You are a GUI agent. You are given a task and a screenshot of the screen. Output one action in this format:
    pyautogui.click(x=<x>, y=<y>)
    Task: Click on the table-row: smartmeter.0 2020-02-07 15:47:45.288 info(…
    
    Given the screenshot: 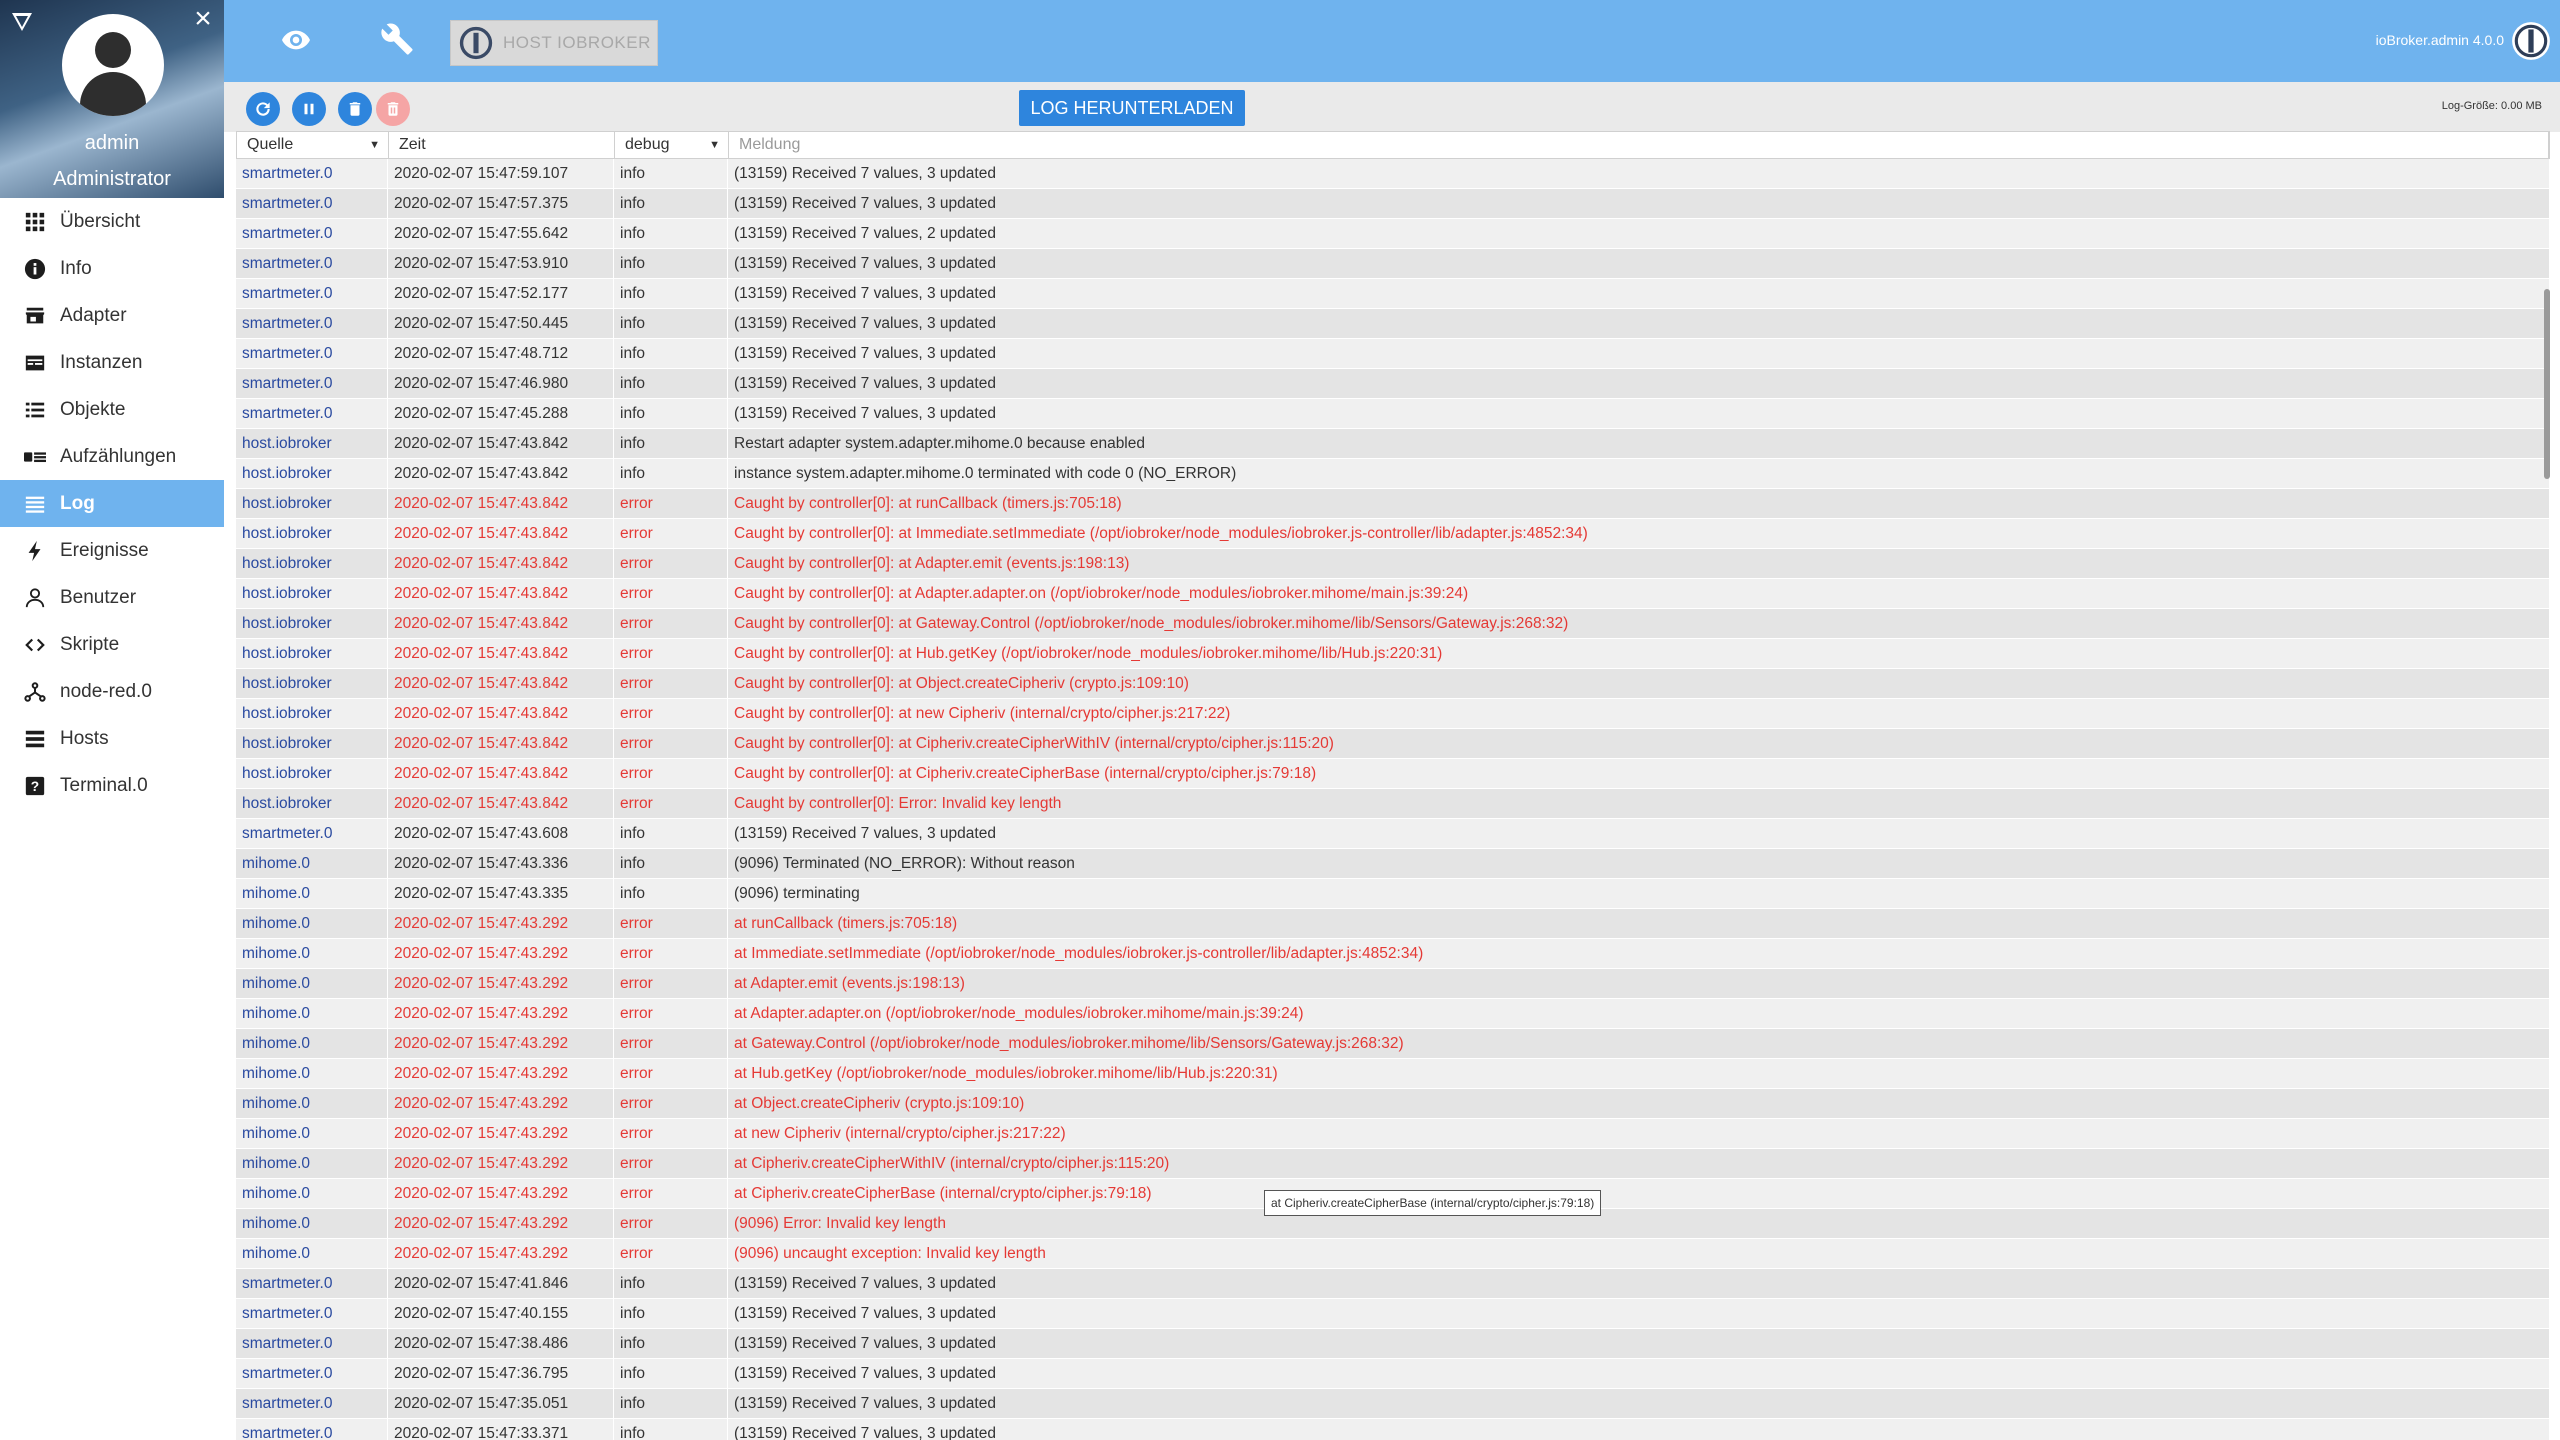 What is the action you would take?
    pyautogui.click(x=1393, y=414)
    